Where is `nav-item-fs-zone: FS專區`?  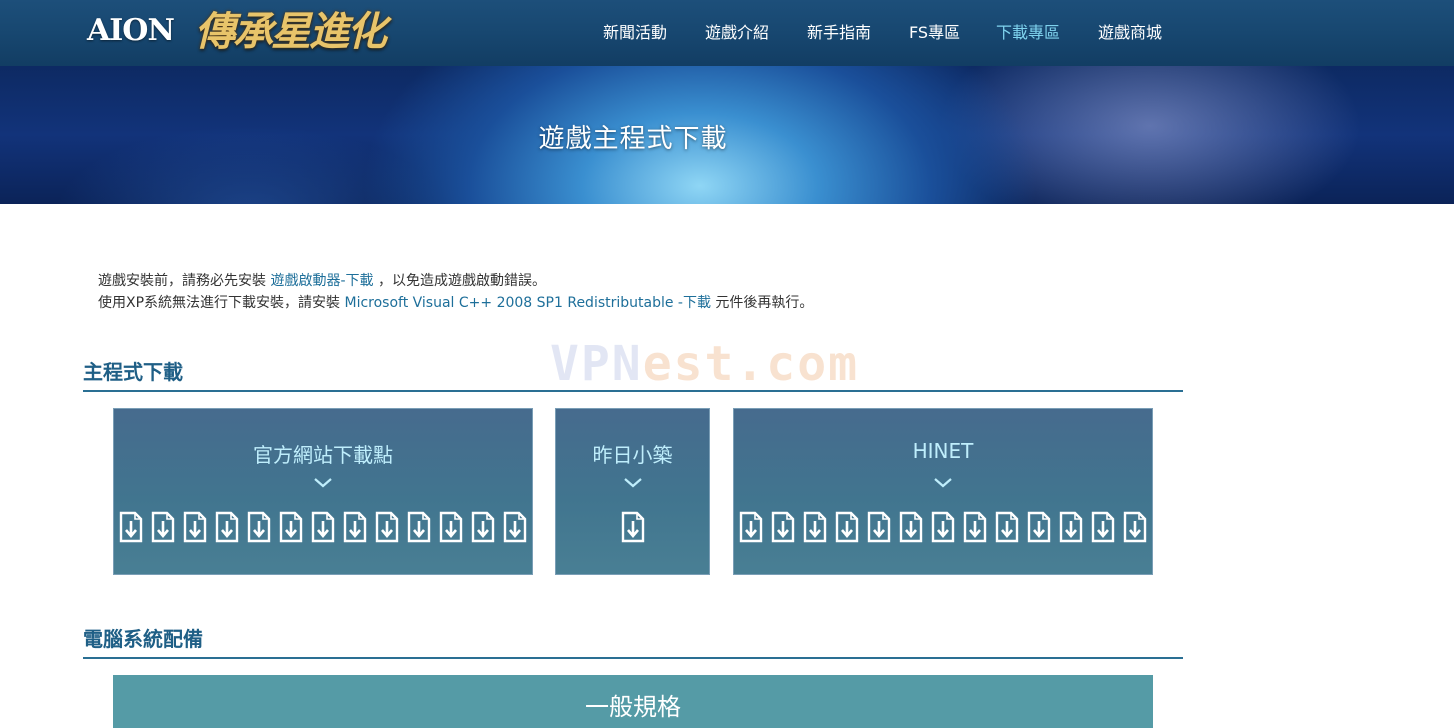
nav-item-fs-zone: FS專區 is located at coordinates (934, 33).